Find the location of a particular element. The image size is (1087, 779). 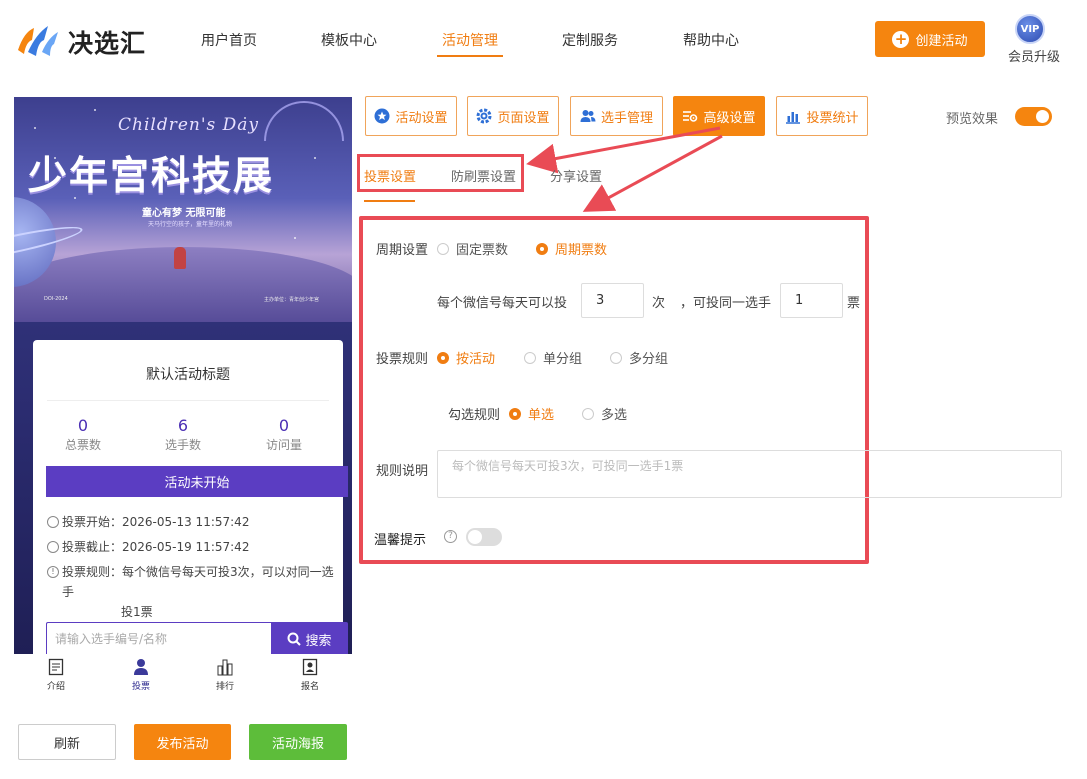

highlight-box-tabs is located at coordinates (440, 173).